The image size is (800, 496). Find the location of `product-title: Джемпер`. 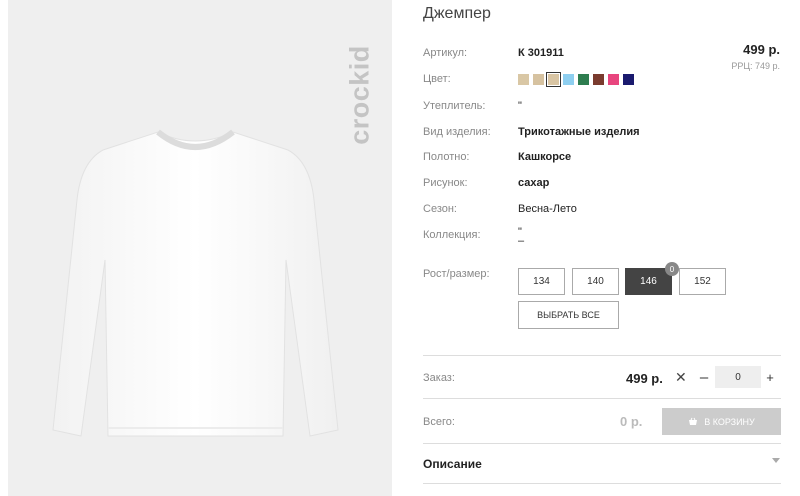

product-title: Джемпер is located at coordinates (457, 13).